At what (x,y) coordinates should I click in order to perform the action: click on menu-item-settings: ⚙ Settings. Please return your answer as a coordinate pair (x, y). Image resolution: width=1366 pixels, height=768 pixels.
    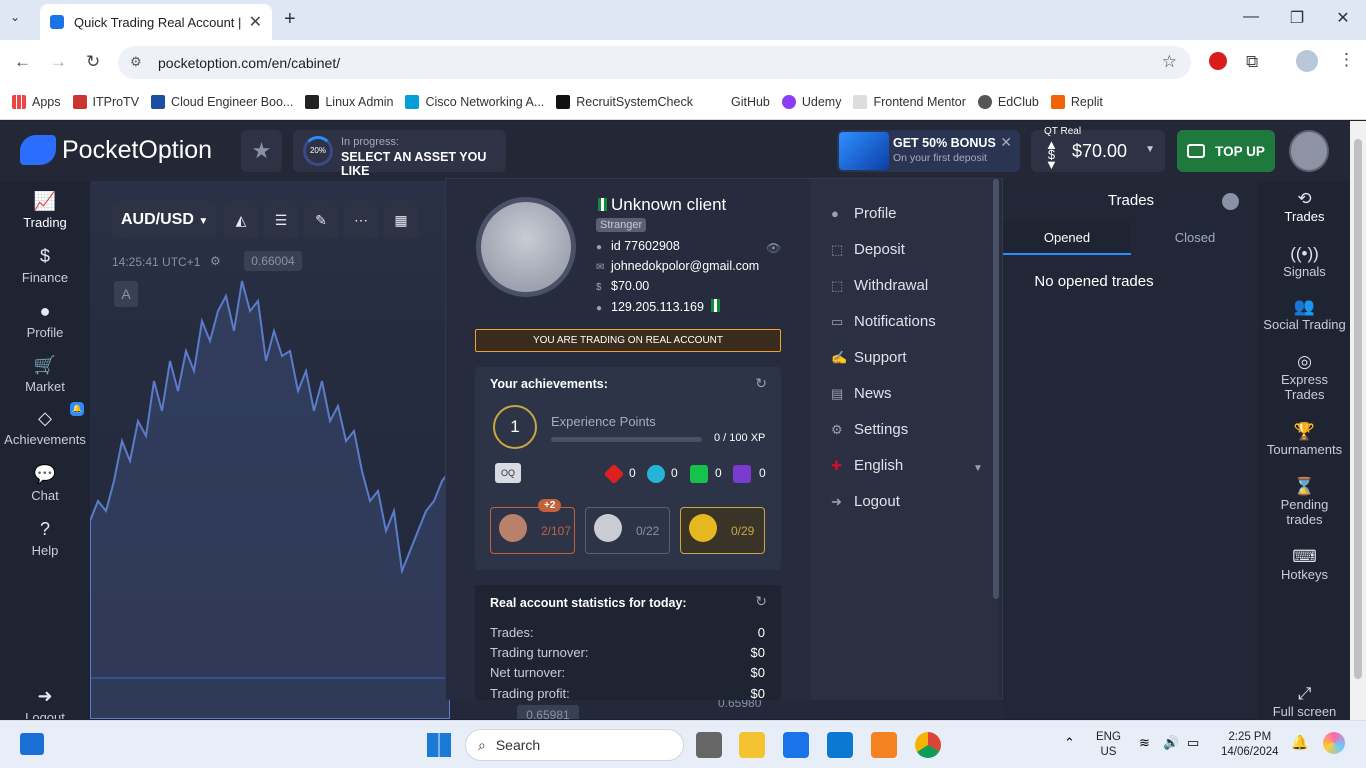
    Looking at the image, I should click on (869, 429).